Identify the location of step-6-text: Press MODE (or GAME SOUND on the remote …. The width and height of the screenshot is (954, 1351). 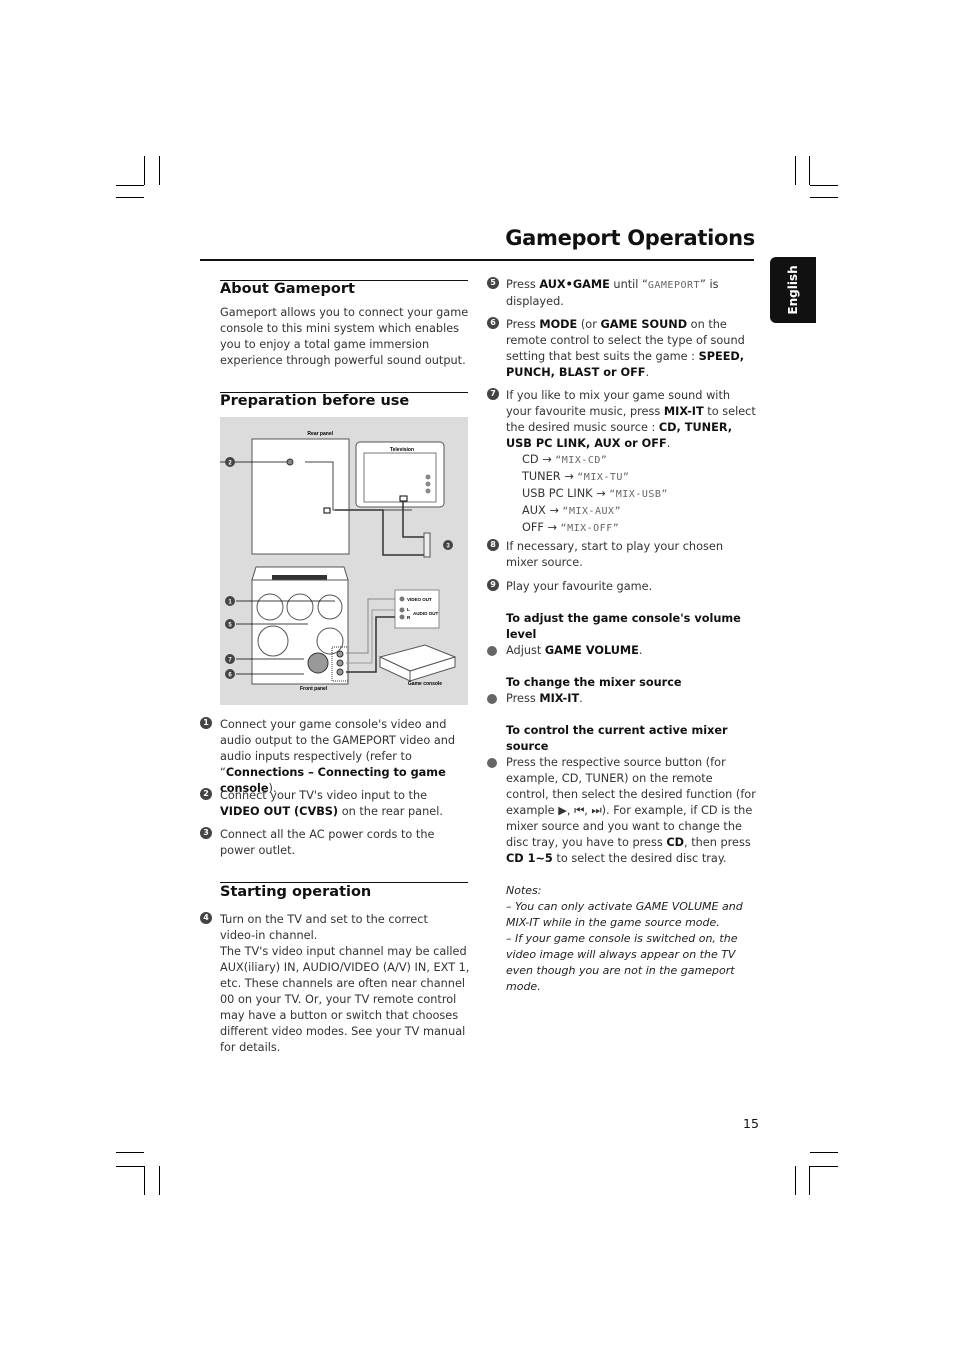
(625, 348).